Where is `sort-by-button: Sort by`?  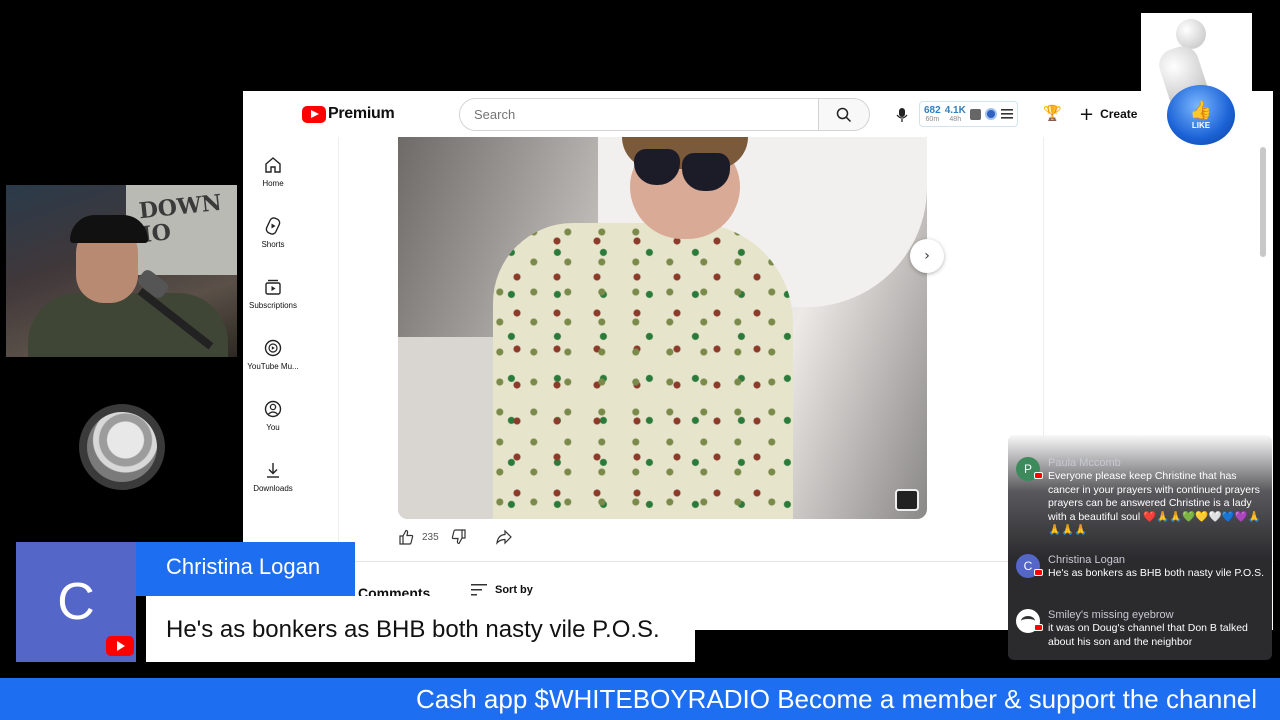 sort-by-button: Sort by is located at coordinates (502, 590).